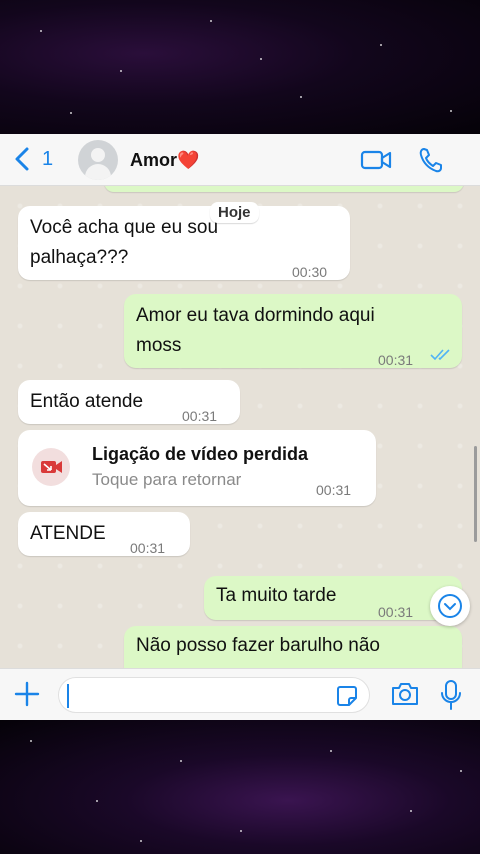 The height and width of the screenshot is (854, 480). I want to click on chevron-down-icon, so click(450, 606).